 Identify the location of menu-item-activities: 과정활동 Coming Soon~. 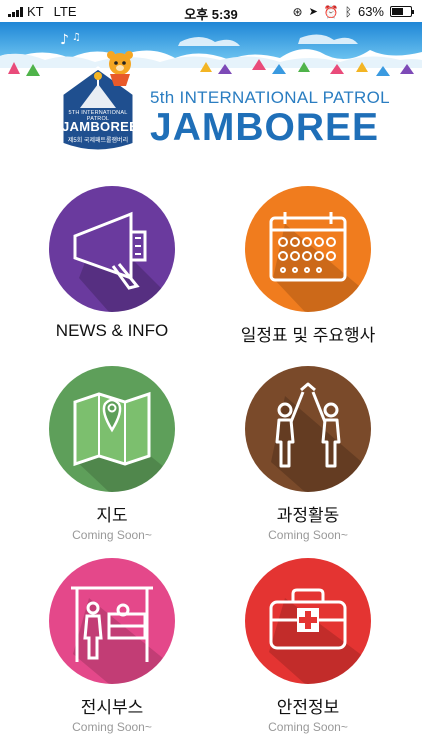
(308, 454).